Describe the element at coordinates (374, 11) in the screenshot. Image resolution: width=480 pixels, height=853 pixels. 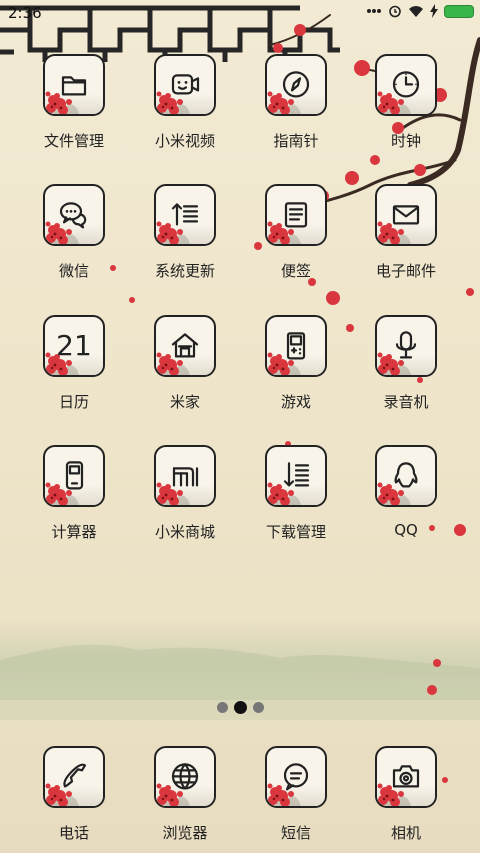
I see `signal-dots-icon` at that location.